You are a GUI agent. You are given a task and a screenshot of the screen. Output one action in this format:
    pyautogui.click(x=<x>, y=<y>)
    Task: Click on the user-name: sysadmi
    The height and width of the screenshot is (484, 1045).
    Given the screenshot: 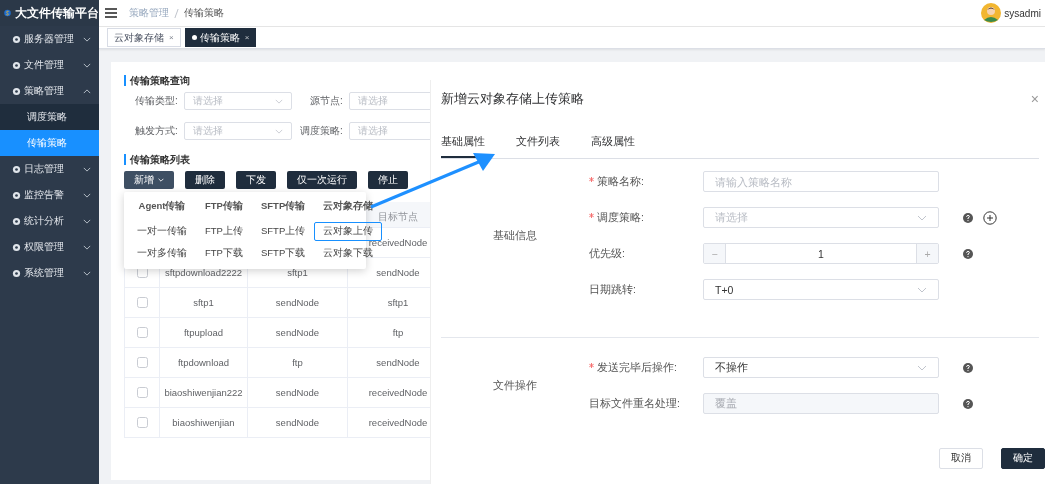 What is the action you would take?
    pyautogui.click(x=1022, y=13)
    